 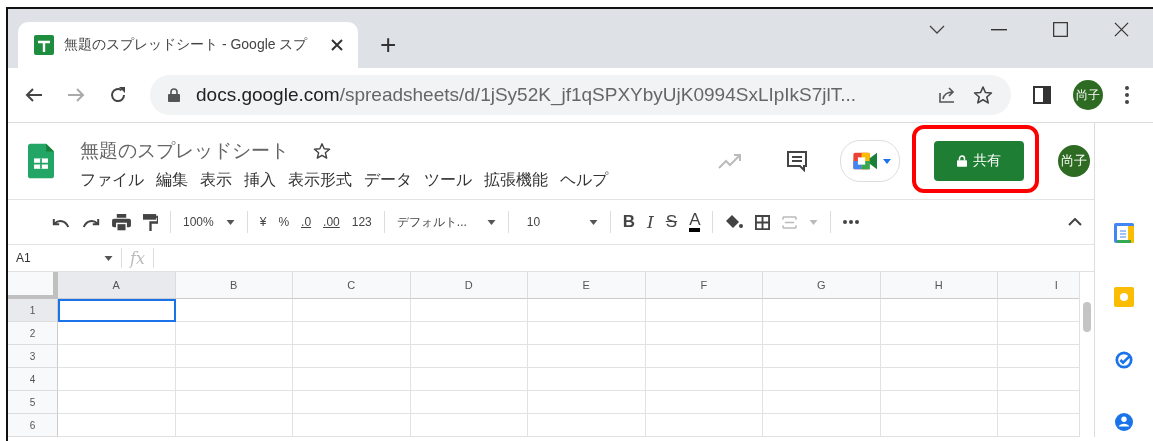 What do you see at coordinates (117, 285) in the screenshot?
I see `column-header: A` at bounding box center [117, 285].